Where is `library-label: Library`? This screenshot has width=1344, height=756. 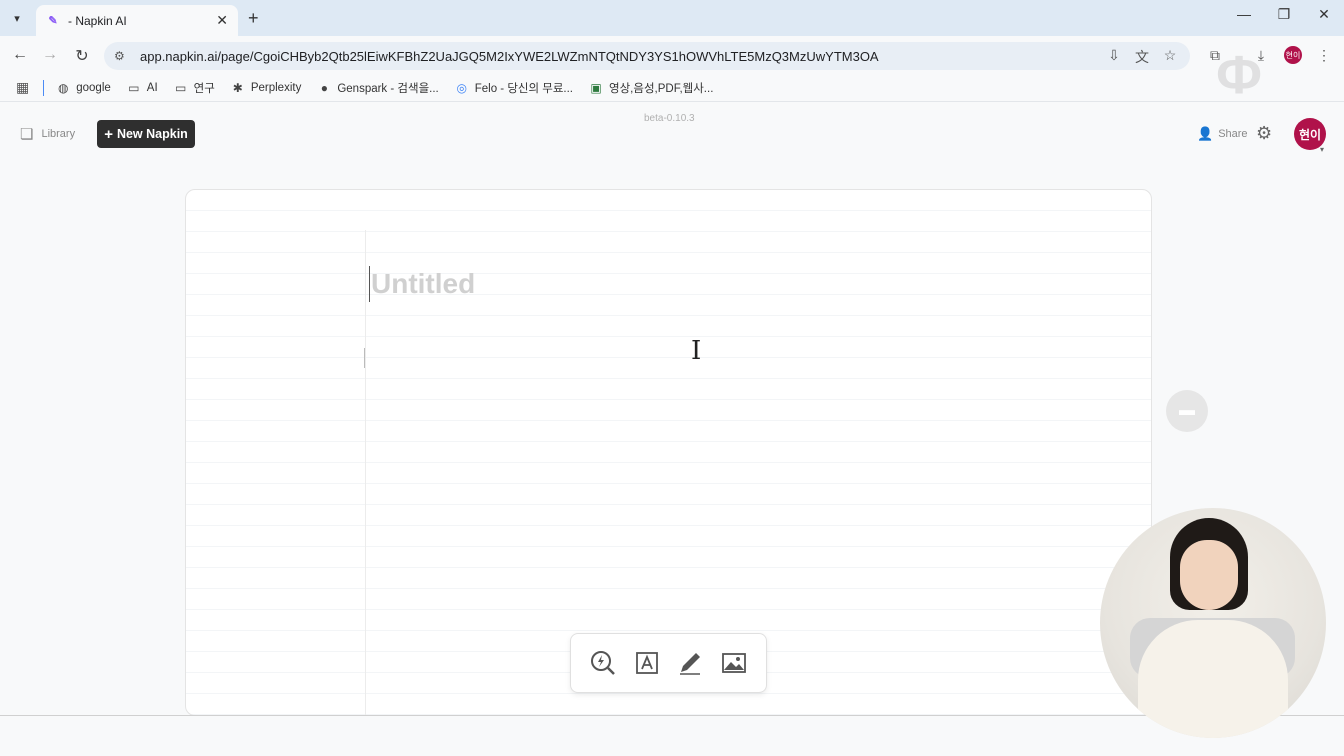 library-label: Library is located at coordinates (58, 134).